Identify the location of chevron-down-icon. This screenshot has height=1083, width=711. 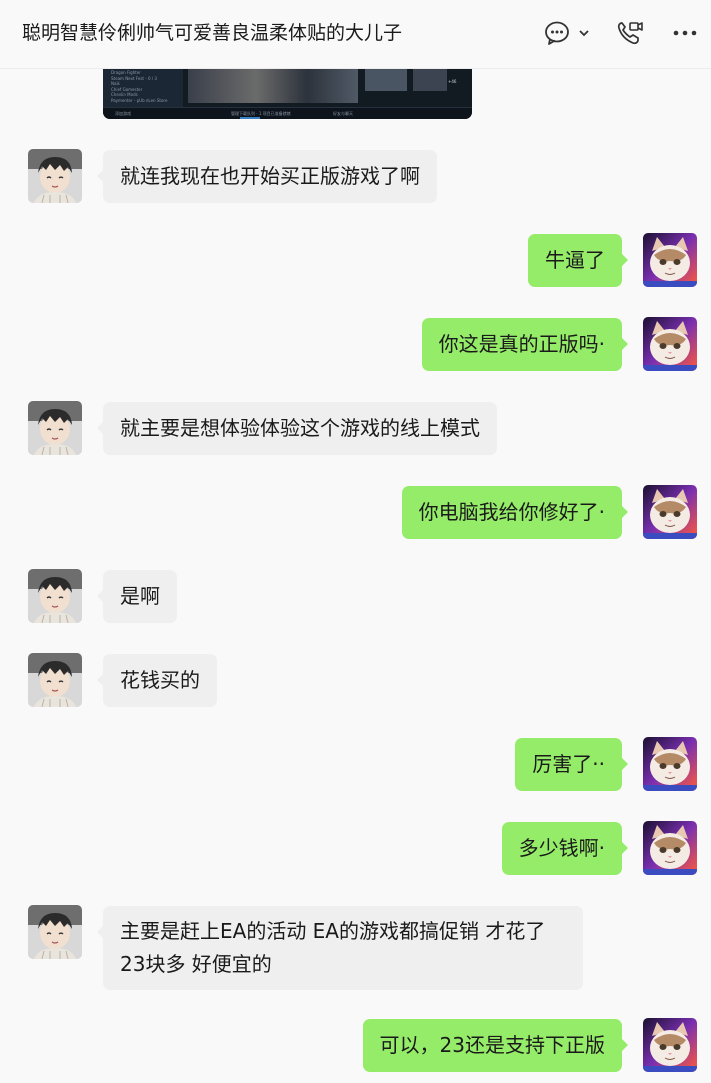
(584, 33).